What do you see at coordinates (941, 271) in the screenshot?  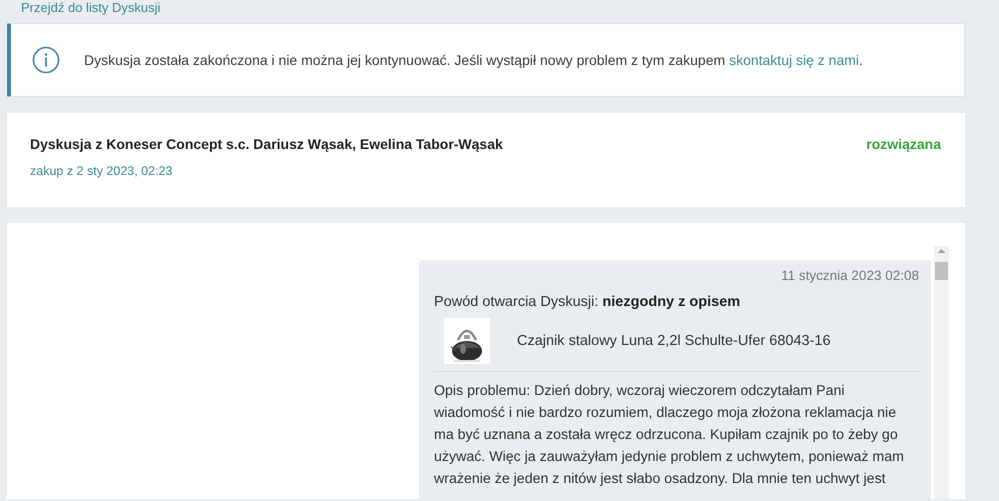 I see `scroll-thumb` at bounding box center [941, 271].